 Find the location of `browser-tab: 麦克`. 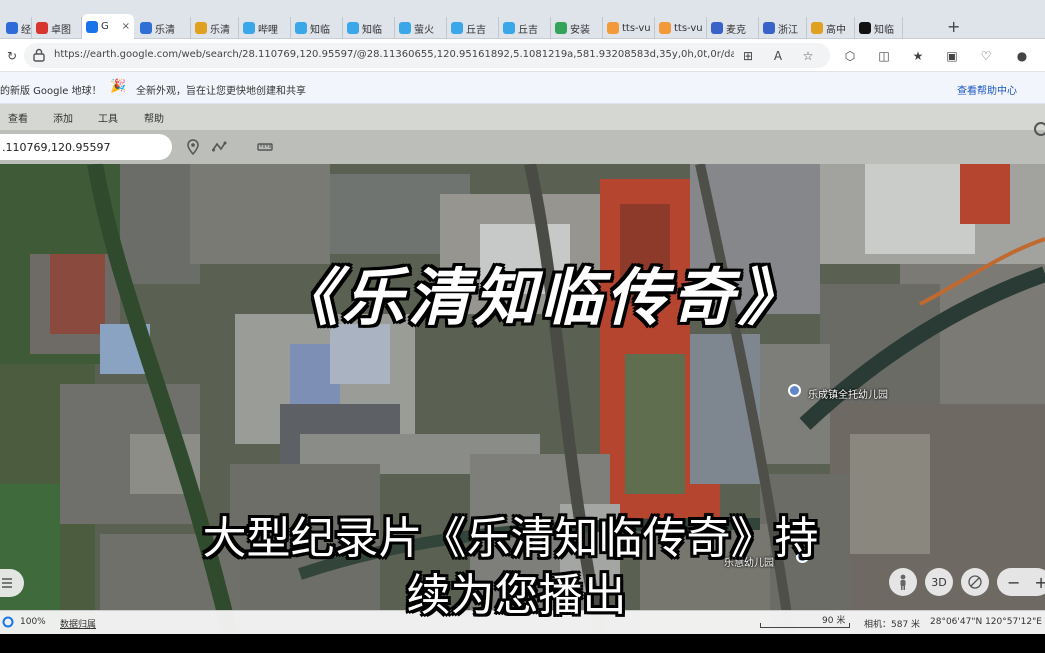

browser-tab: 麦克 is located at coordinates (733, 28).